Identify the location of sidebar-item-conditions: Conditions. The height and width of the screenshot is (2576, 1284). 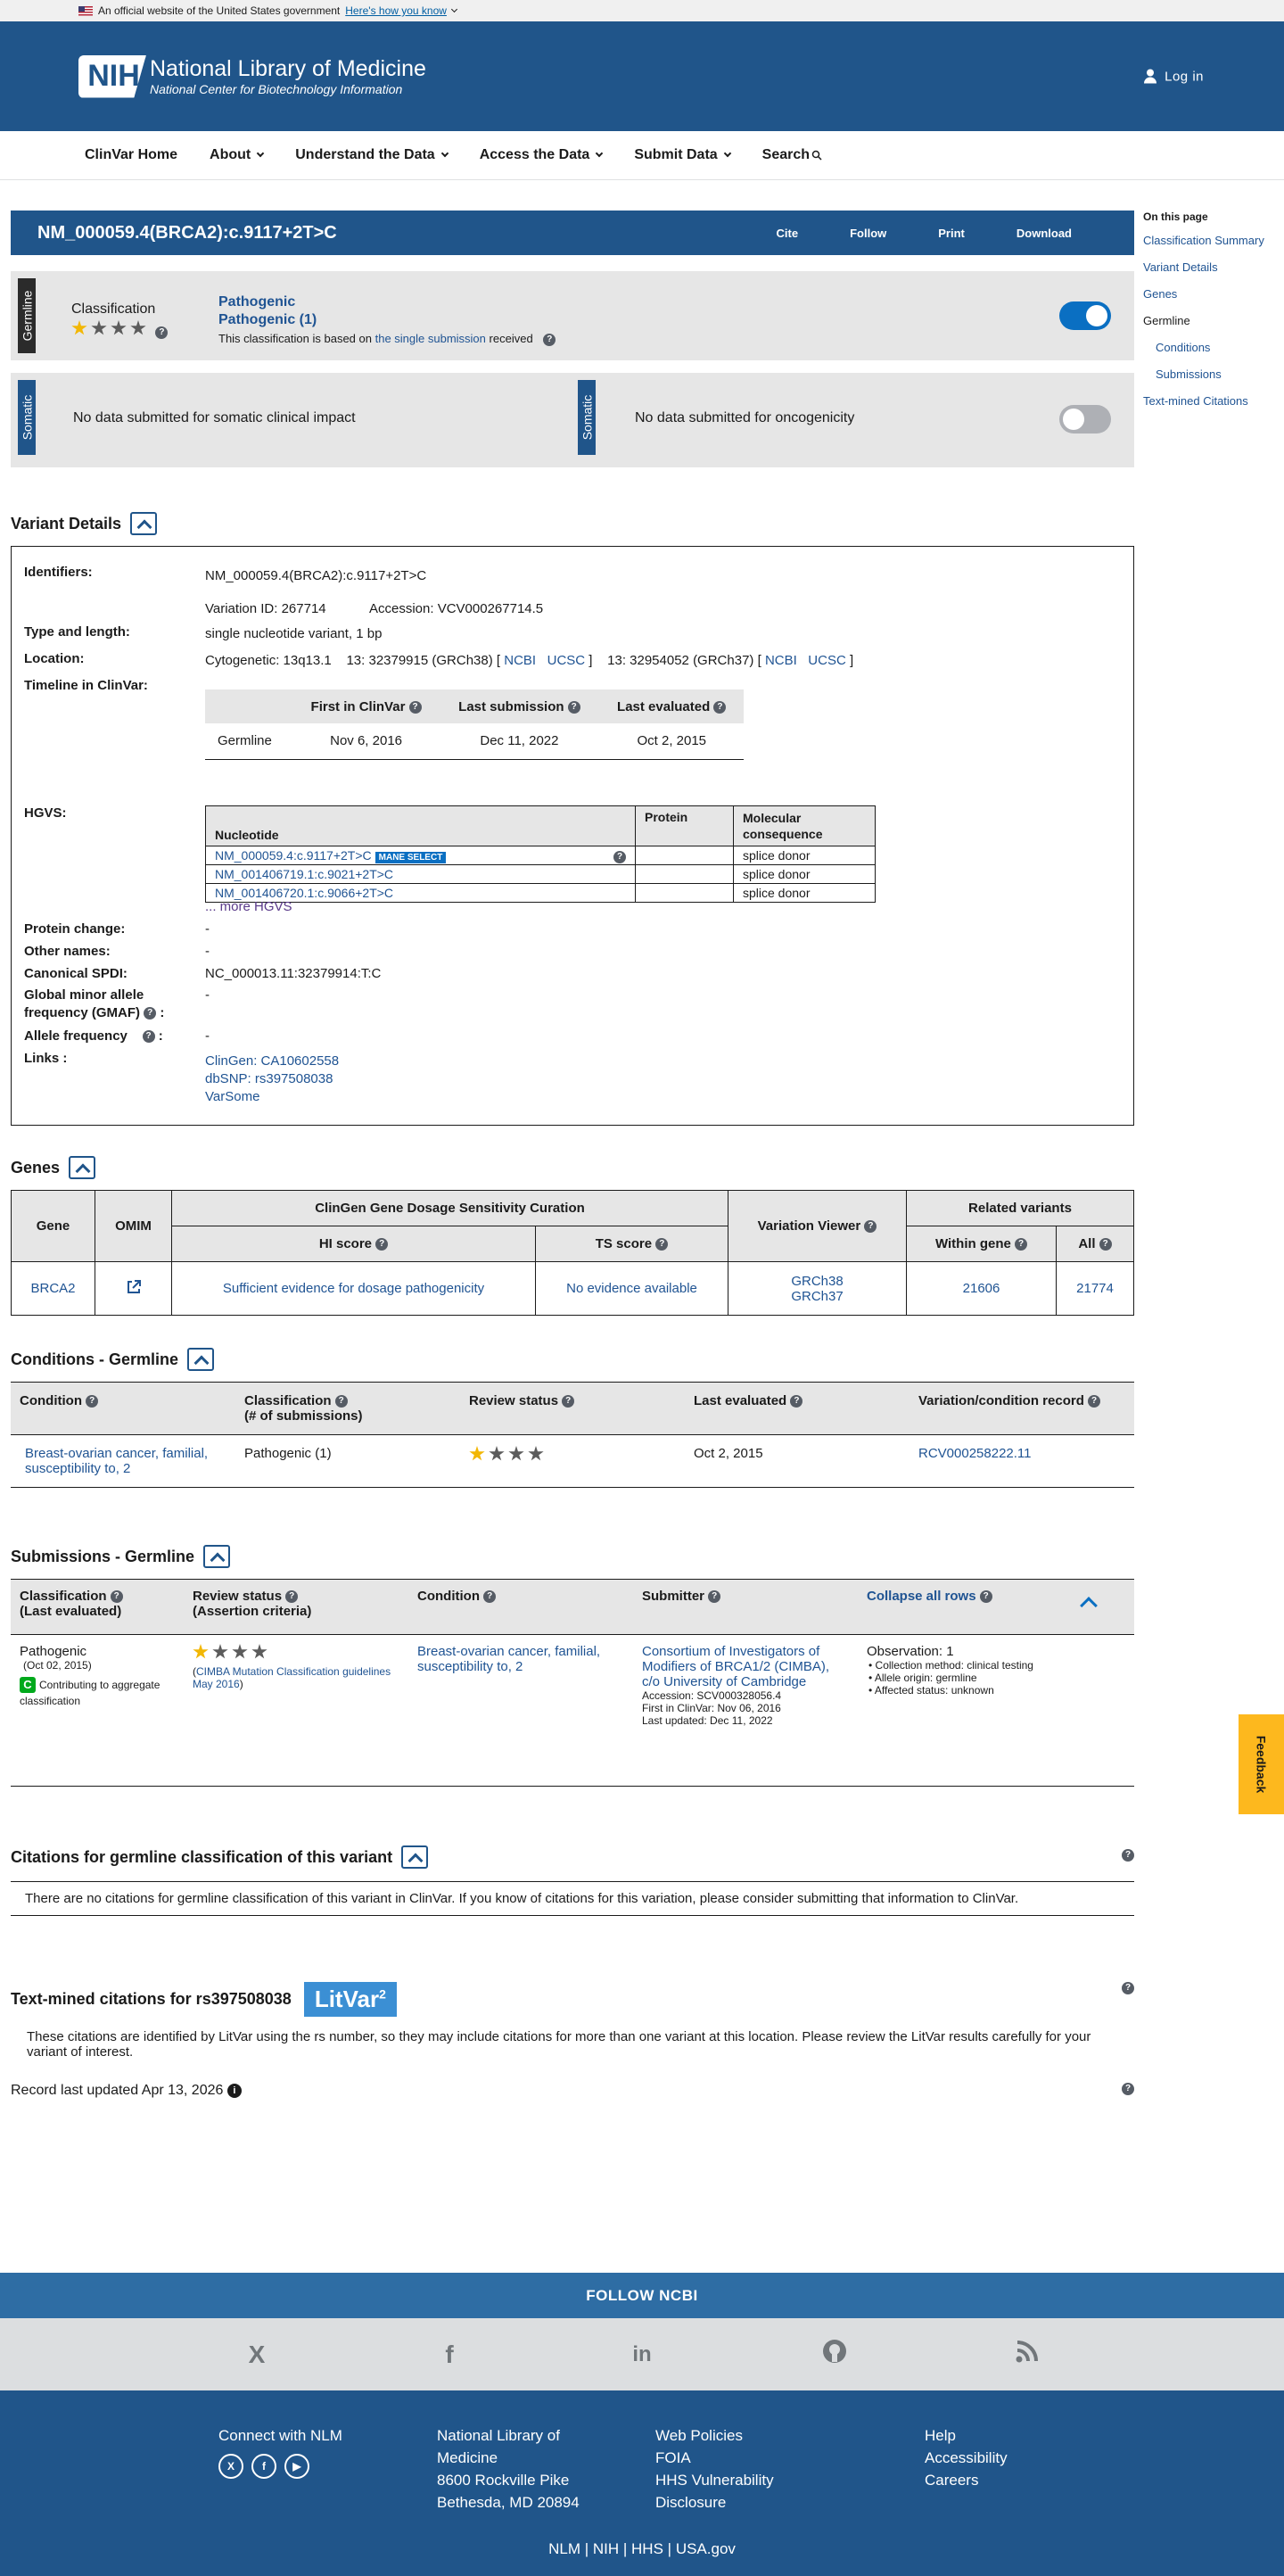
(1213, 348).